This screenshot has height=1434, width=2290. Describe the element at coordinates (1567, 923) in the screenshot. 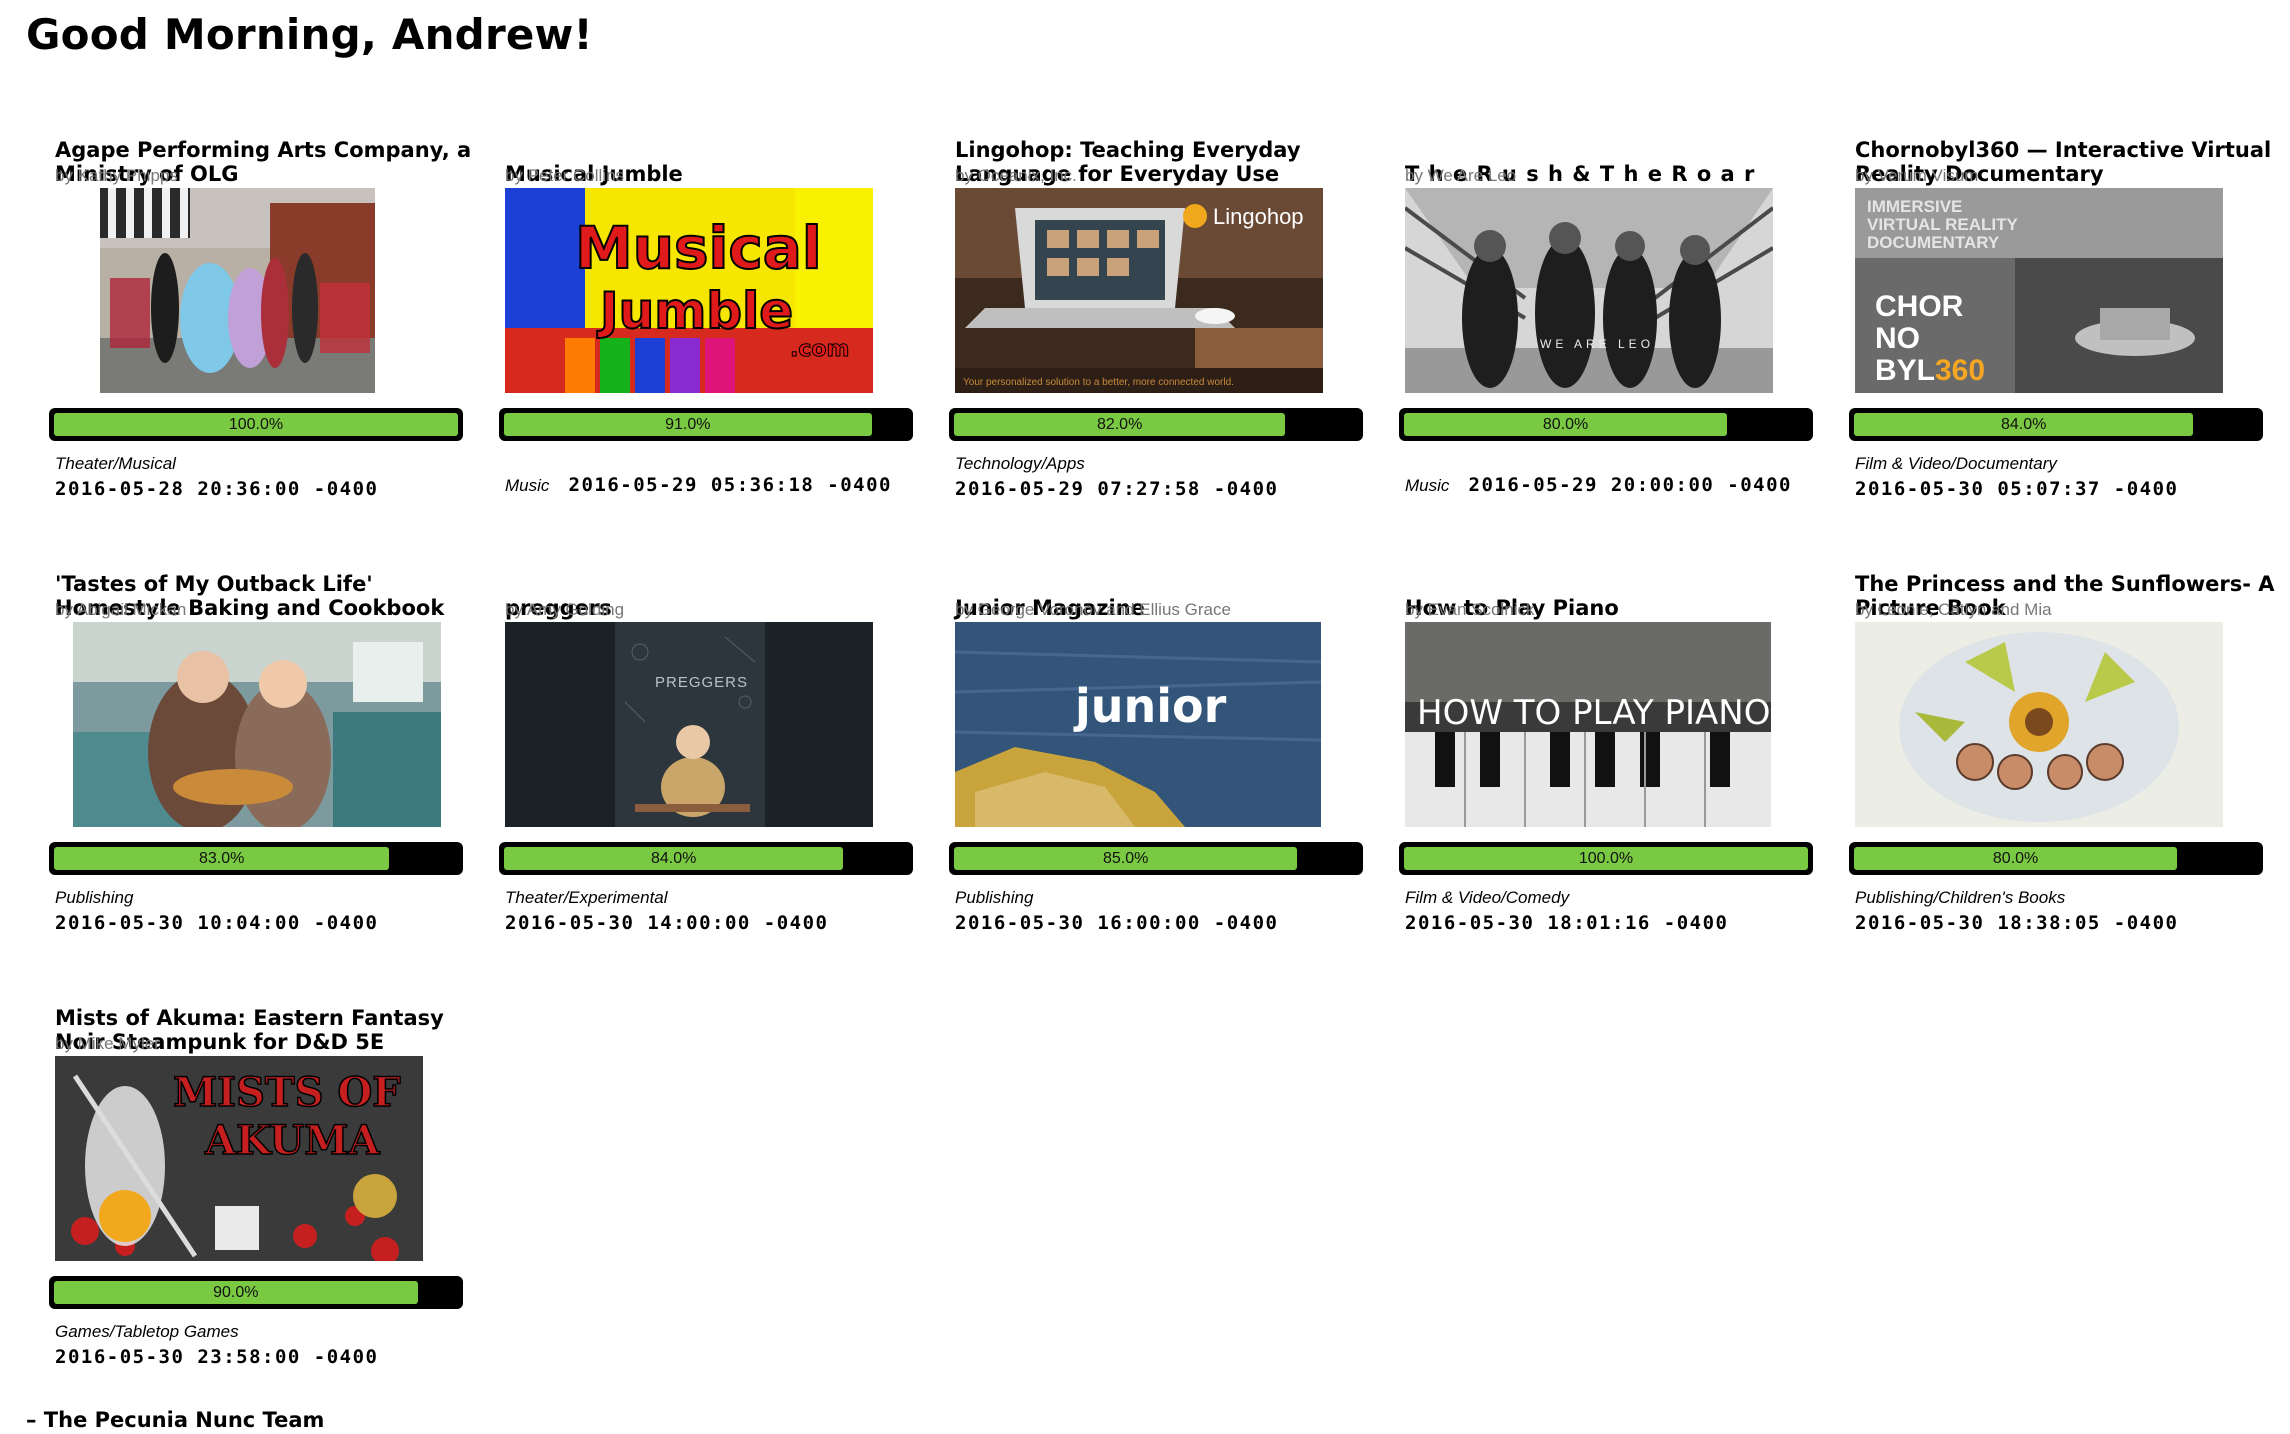

I see `project-date: 2016-05-30 18:01:16 -0400` at that location.